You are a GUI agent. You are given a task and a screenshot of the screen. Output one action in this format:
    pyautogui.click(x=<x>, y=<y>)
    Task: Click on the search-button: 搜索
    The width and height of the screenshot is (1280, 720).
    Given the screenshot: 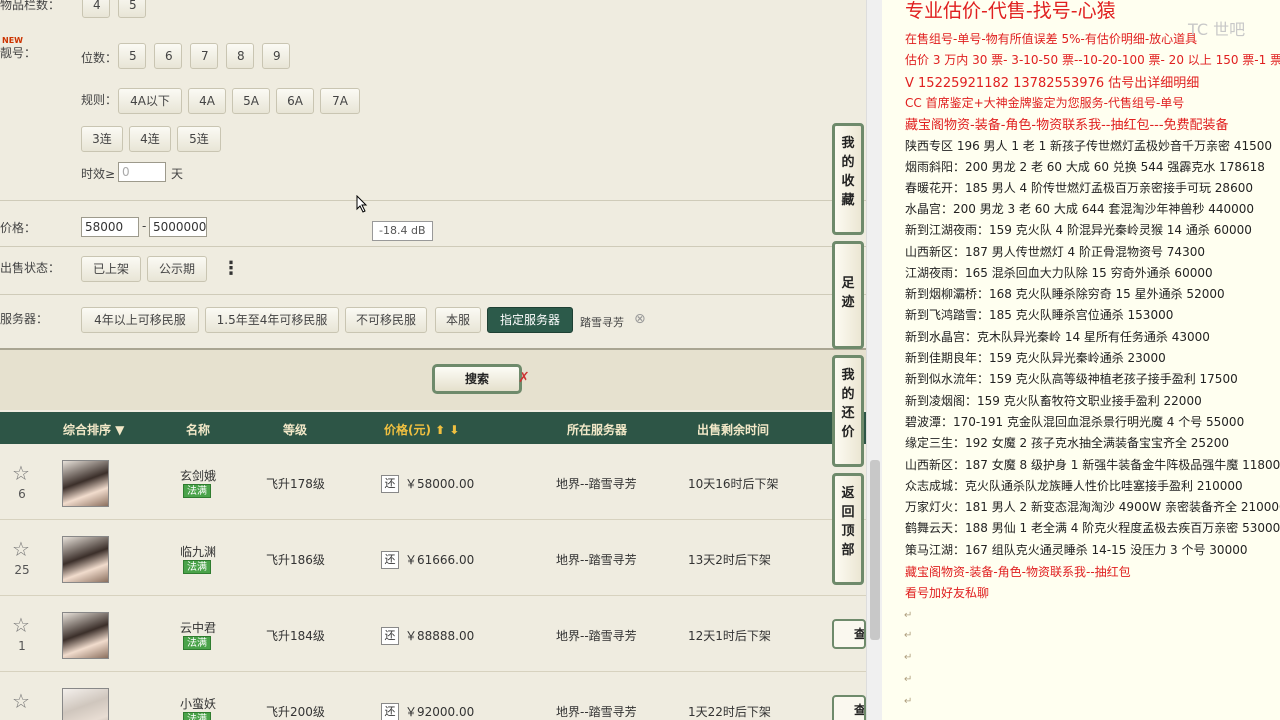 What is the action you would take?
    pyautogui.click(x=477, y=379)
    